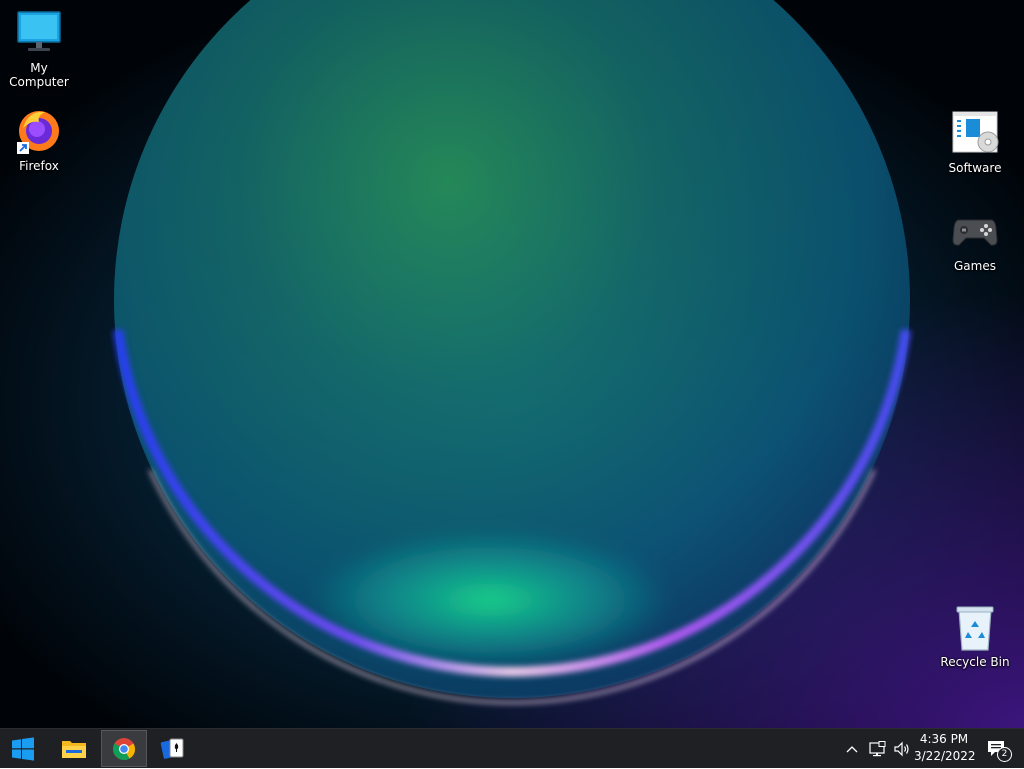  What do you see at coordinates (975, 168) in the screenshot?
I see `desktop-icon-label: Software` at bounding box center [975, 168].